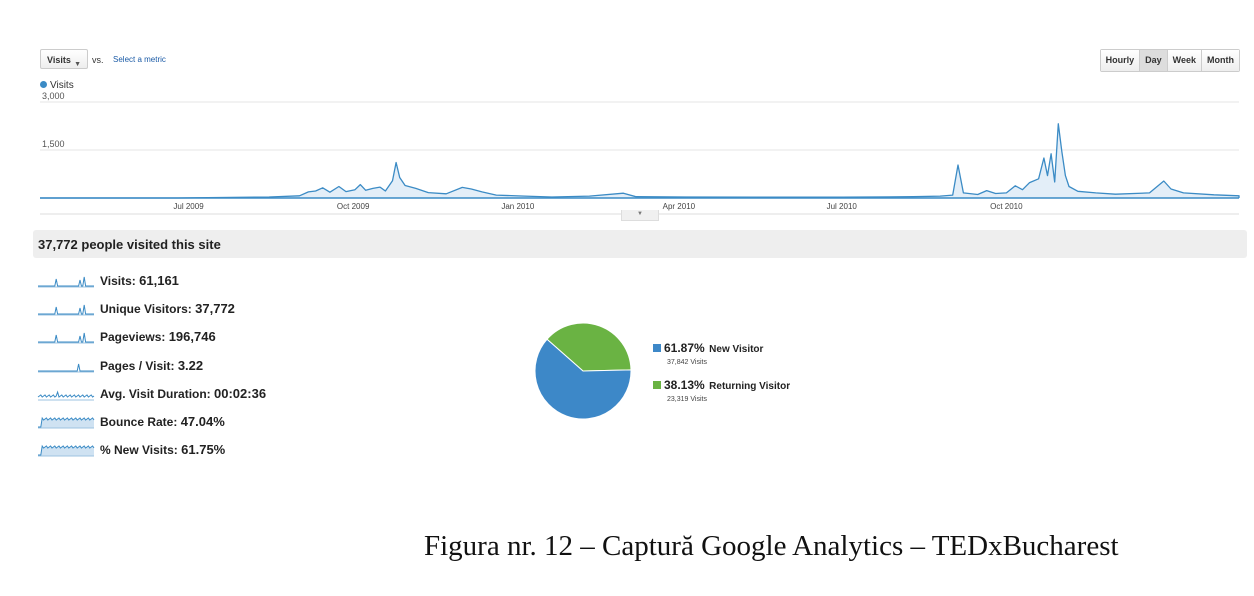 The image size is (1254, 596). What do you see at coordinates (679, 206) in the screenshot?
I see `x-tick-label: Apr 2010` at bounding box center [679, 206].